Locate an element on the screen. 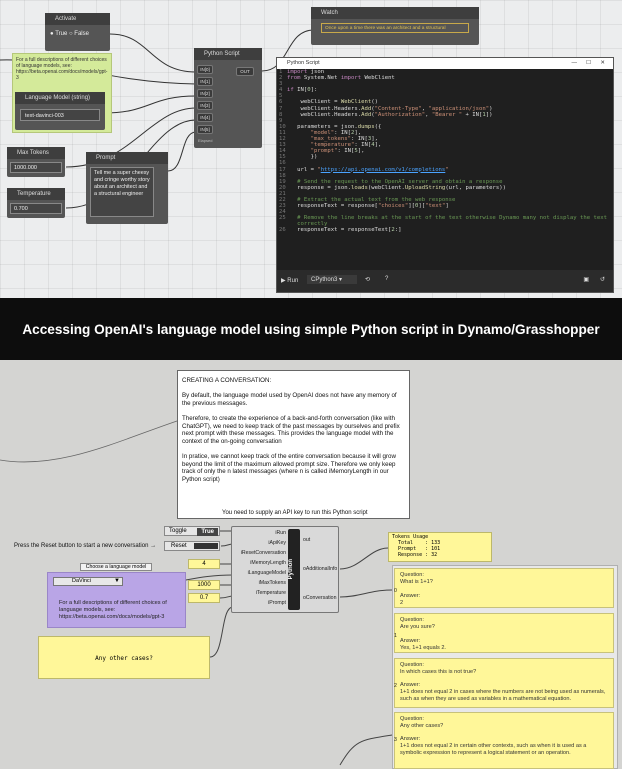 This screenshot has width=622, height=769. model-dropdown: DaVinci ▼ is located at coordinates (88, 581).